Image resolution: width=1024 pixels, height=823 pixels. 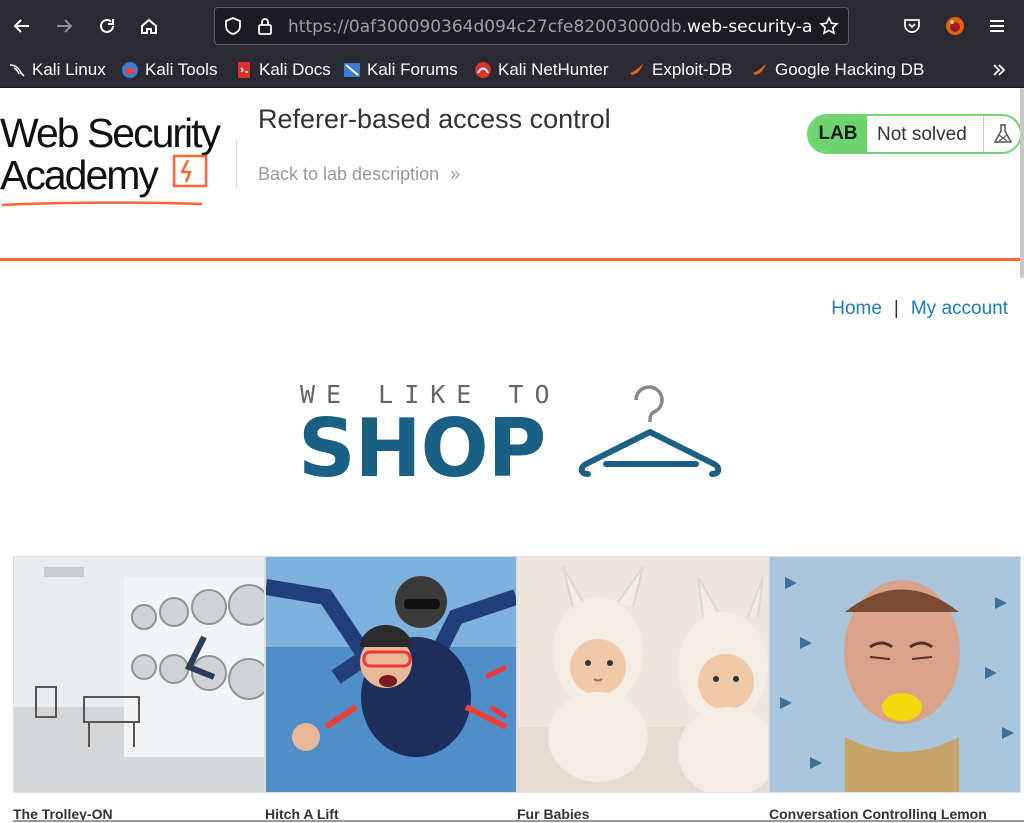 What do you see at coordinates (352, 70) in the screenshot?
I see `kali-forums-icon` at bounding box center [352, 70].